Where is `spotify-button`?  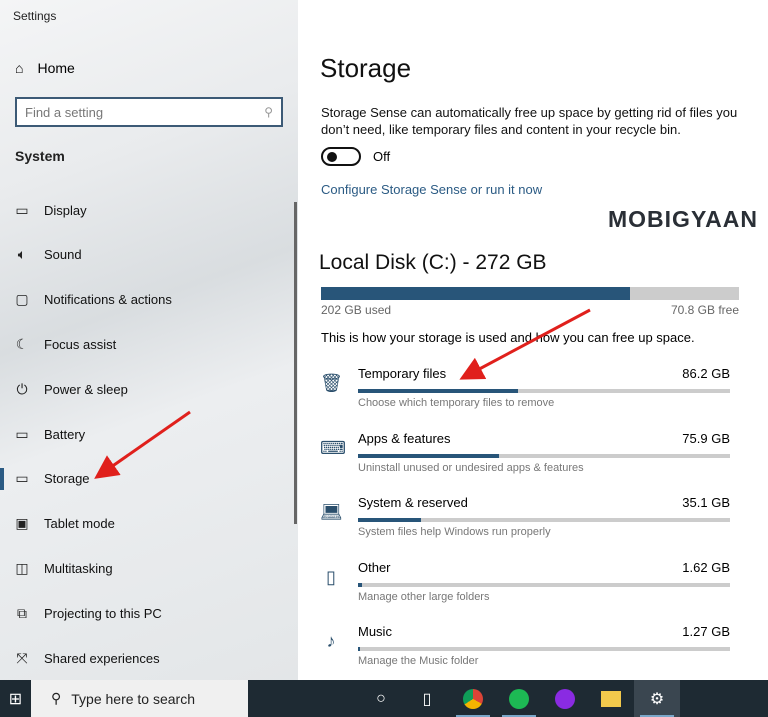
spotify-button is located at coordinates (519, 698).